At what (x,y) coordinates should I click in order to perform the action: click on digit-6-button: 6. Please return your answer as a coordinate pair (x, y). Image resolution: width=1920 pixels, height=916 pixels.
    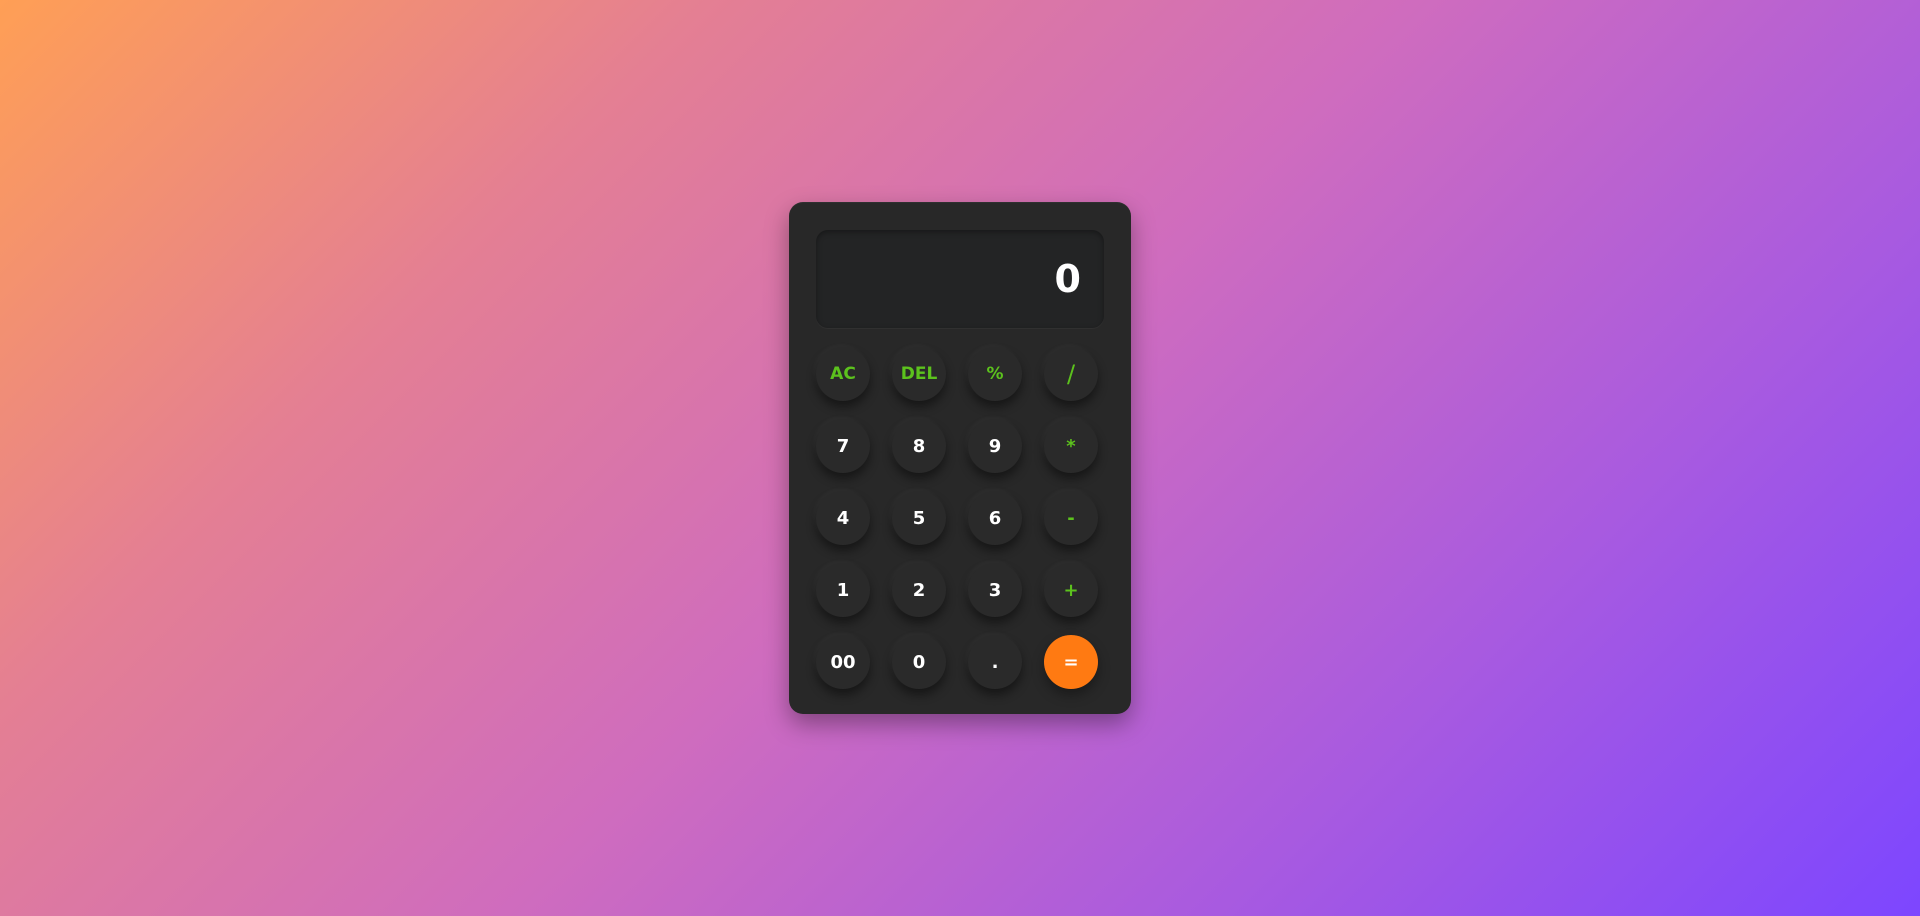
    Looking at the image, I should click on (995, 518).